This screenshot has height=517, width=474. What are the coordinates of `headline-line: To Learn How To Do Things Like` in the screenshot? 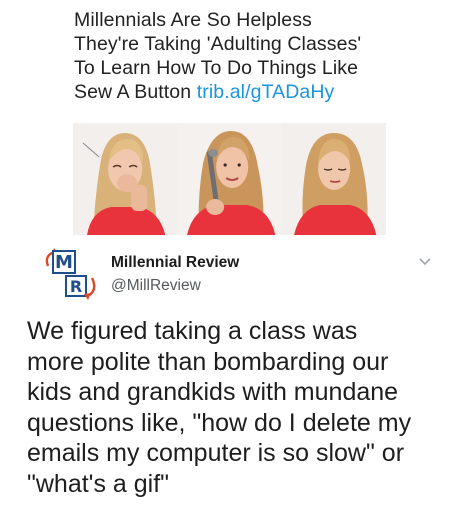 It's located at (216, 68).